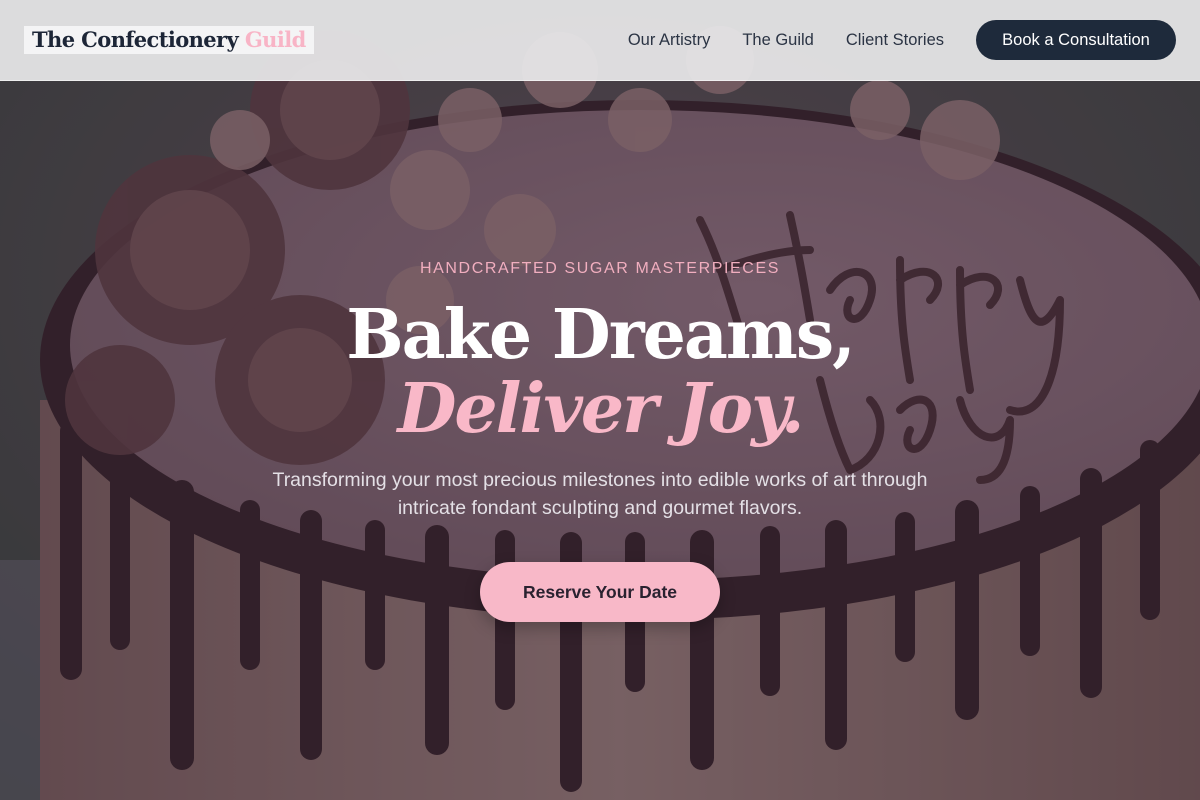 Image resolution: width=1200 pixels, height=800 pixels. I want to click on hero-headline-line2: Deliver Joy., so click(600, 409).